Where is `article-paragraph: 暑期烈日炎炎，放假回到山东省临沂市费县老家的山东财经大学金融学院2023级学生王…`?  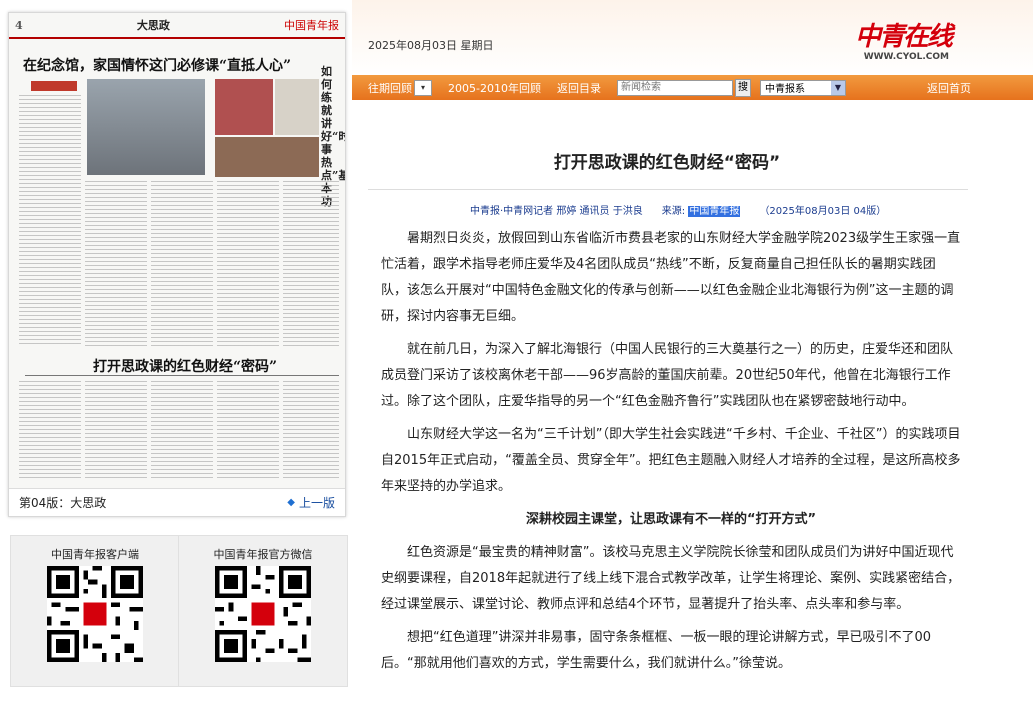
article-paragraph: 暑期烈日炎炎，放假回到山东省临沂市费县老家的山东财经大学金融学院2023级学生王… is located at coordinates (671, 277).